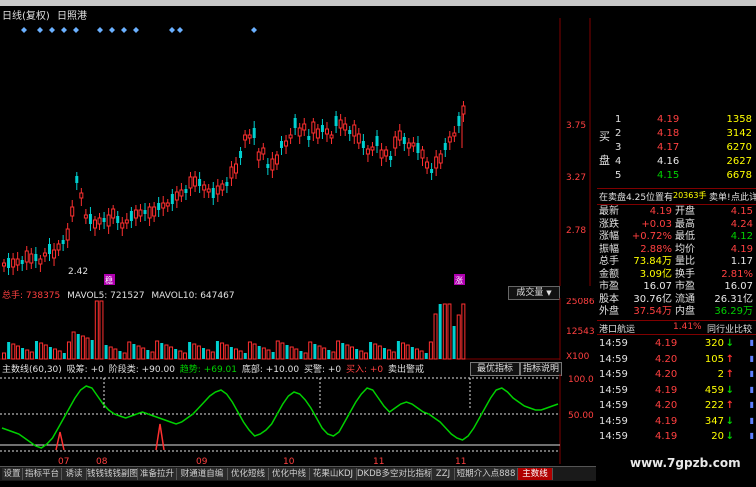  Describe the element at coordinates (535, 474) in the screenshot. I see `tab-main-line: 主数线` at that location.